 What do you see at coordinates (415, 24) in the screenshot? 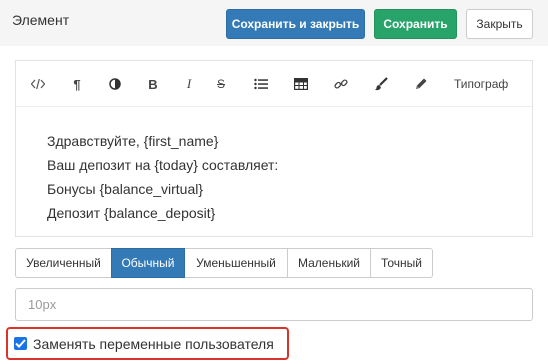
I see `save-button: Сохранить` at bounding box center [415, 24].